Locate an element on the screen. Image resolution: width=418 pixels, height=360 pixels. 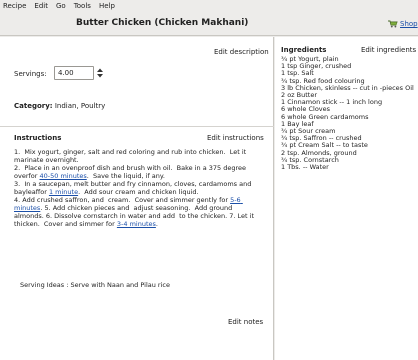
shop-button: Shop is located at coordinates (403, 24).